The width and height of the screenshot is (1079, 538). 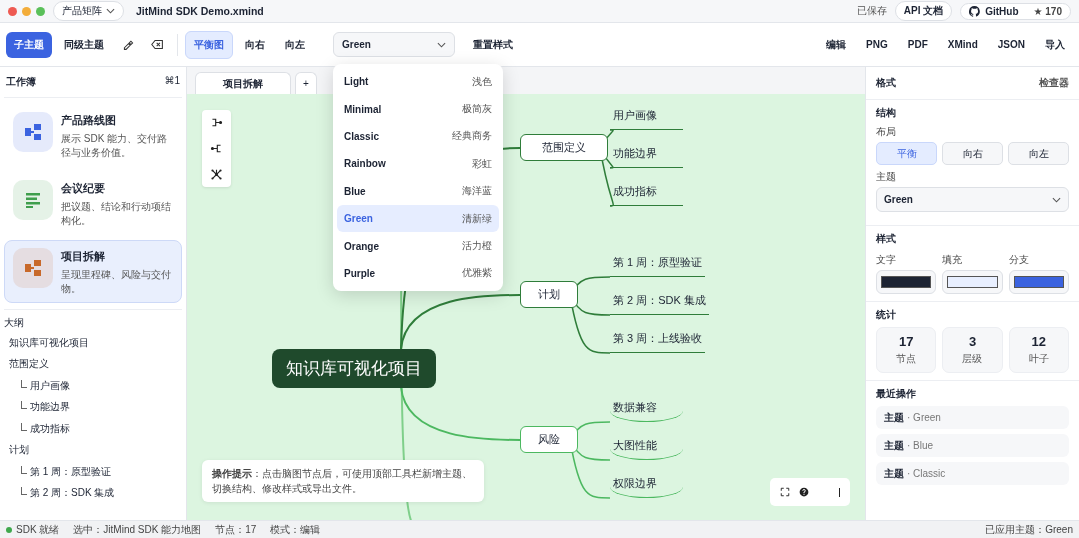 What do you see at coordinates (972, 153) in the screenshot?
I see `layout-option: 向右` at bounding box center [972, 153].